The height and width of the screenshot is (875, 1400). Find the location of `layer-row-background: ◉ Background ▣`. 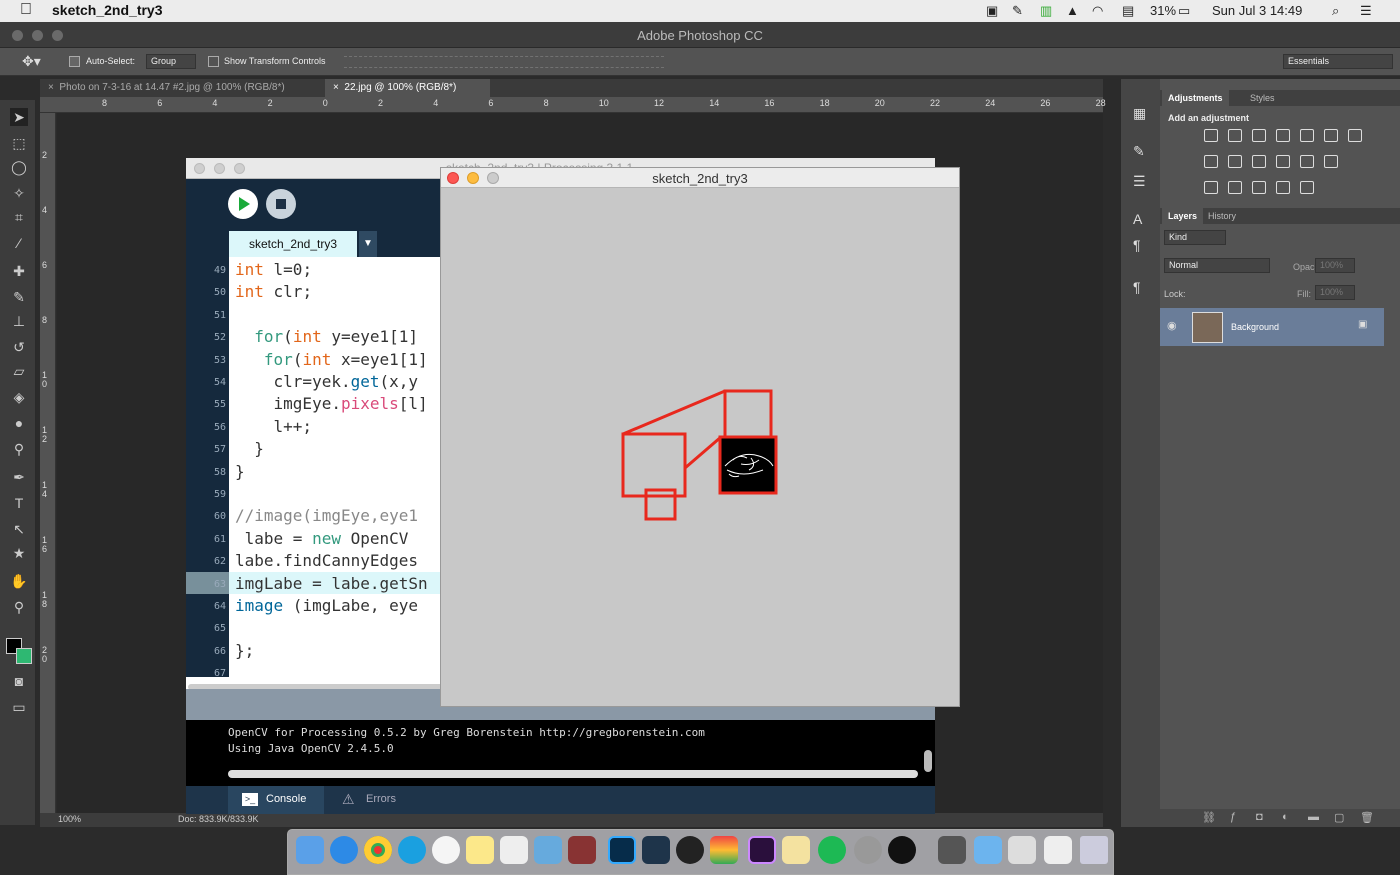

layer-row-background: ◉ Background ▣ is located at coordinates (1272, 327).